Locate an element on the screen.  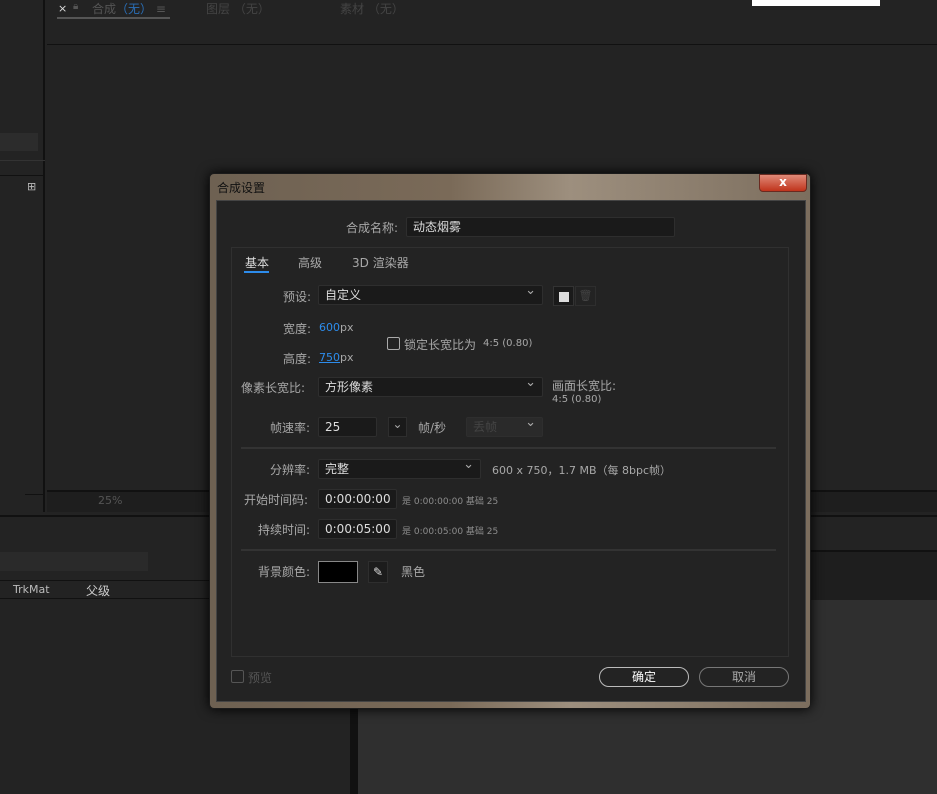
frame-aspect-value: 4:5 (0.80) is located at coordinates (577, 399).